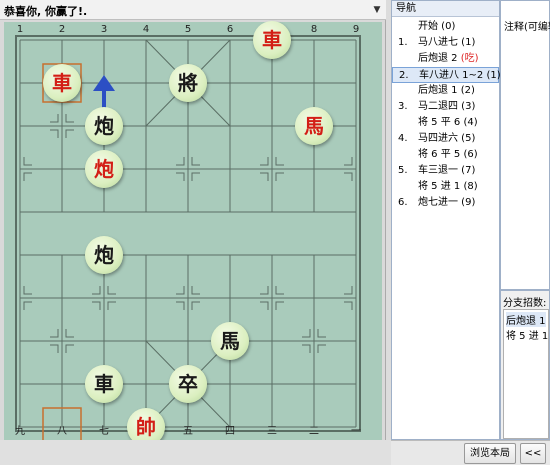 Image resolution: width=550 pixels, height=465 pixels. I want to click on move-list-item: 5. 车三退一 (7), so click(445, 171).